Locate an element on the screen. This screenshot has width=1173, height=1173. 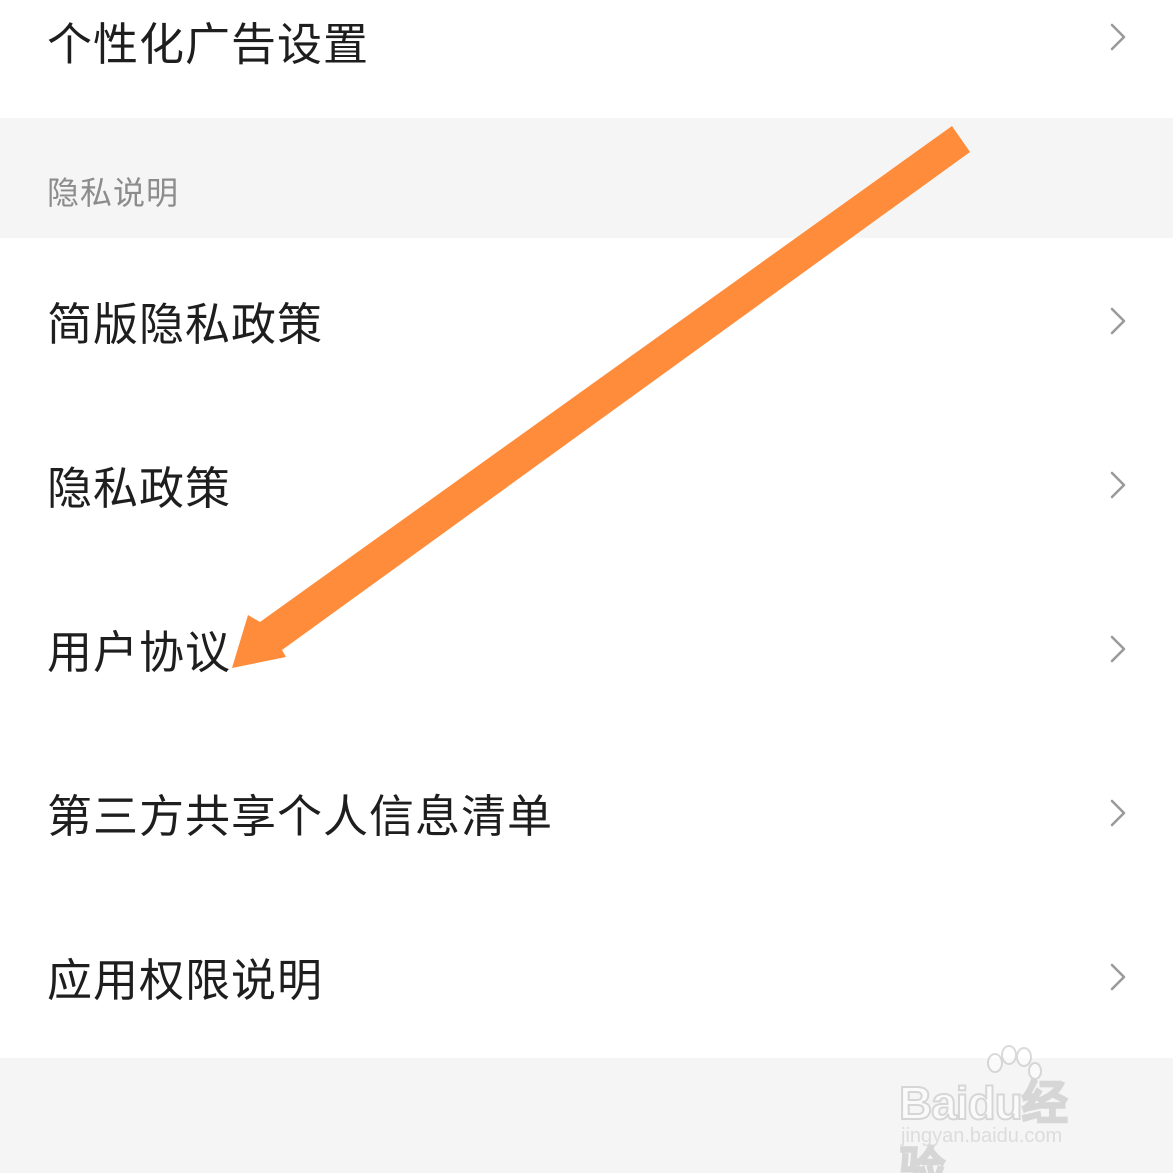
settings-item-simple-privacy-policy: 简版隐私政策 is located at coordinates (586, 320).